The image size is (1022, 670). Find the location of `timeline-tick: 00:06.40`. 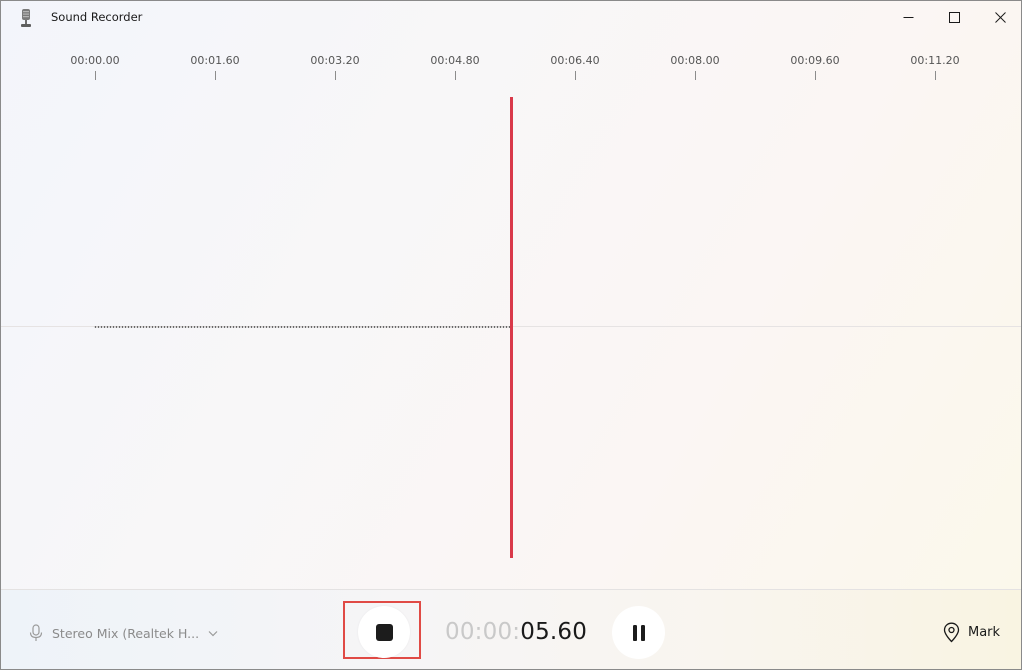

timeline-tick: 00:06.40 is located at coordinates (575, 65).